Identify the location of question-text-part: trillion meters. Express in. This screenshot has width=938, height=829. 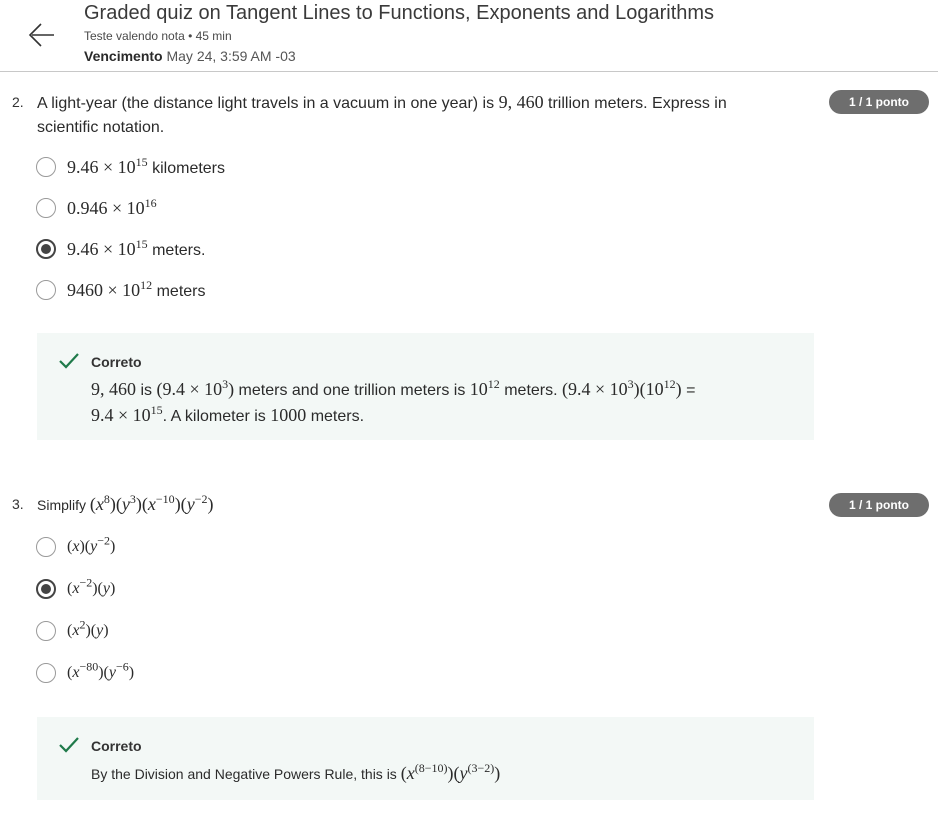
(635, 103).